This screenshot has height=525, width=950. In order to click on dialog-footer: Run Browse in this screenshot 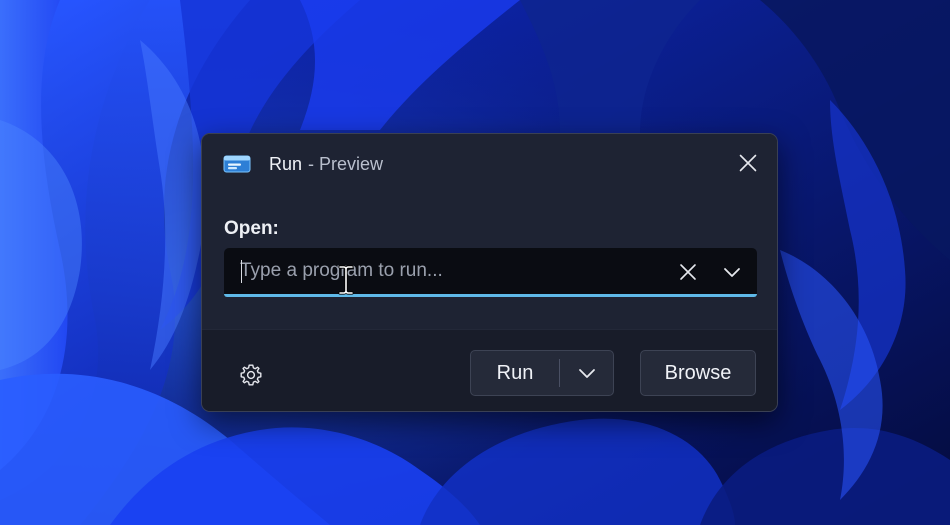, I will do `click(489, 370)`.